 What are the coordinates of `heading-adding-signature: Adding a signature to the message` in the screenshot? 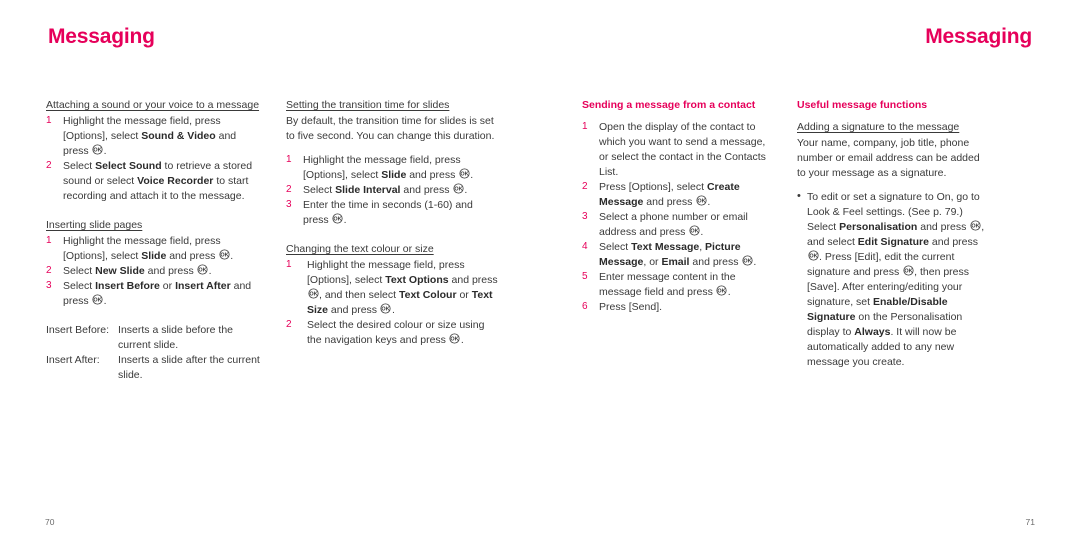 It's located at (878, 126).